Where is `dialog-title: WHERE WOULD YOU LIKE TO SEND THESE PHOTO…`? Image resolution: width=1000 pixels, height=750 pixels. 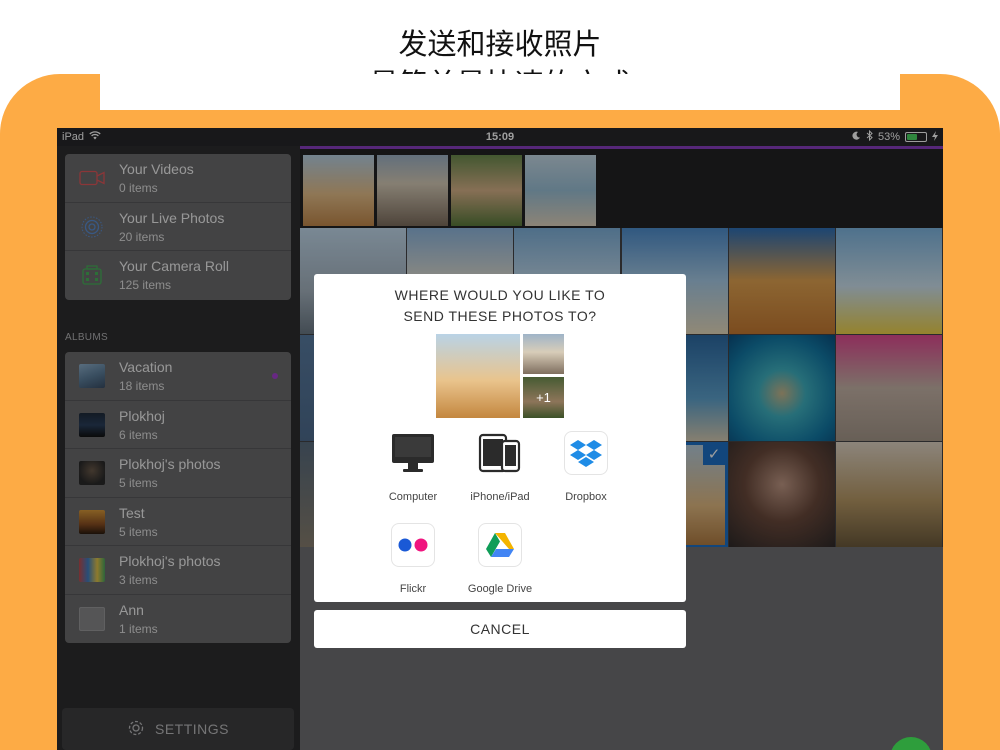 dialog-title: WHERE WOULD YOU LIKE TO SEND THESE PHOTO… is located at coordinates (500, 306).